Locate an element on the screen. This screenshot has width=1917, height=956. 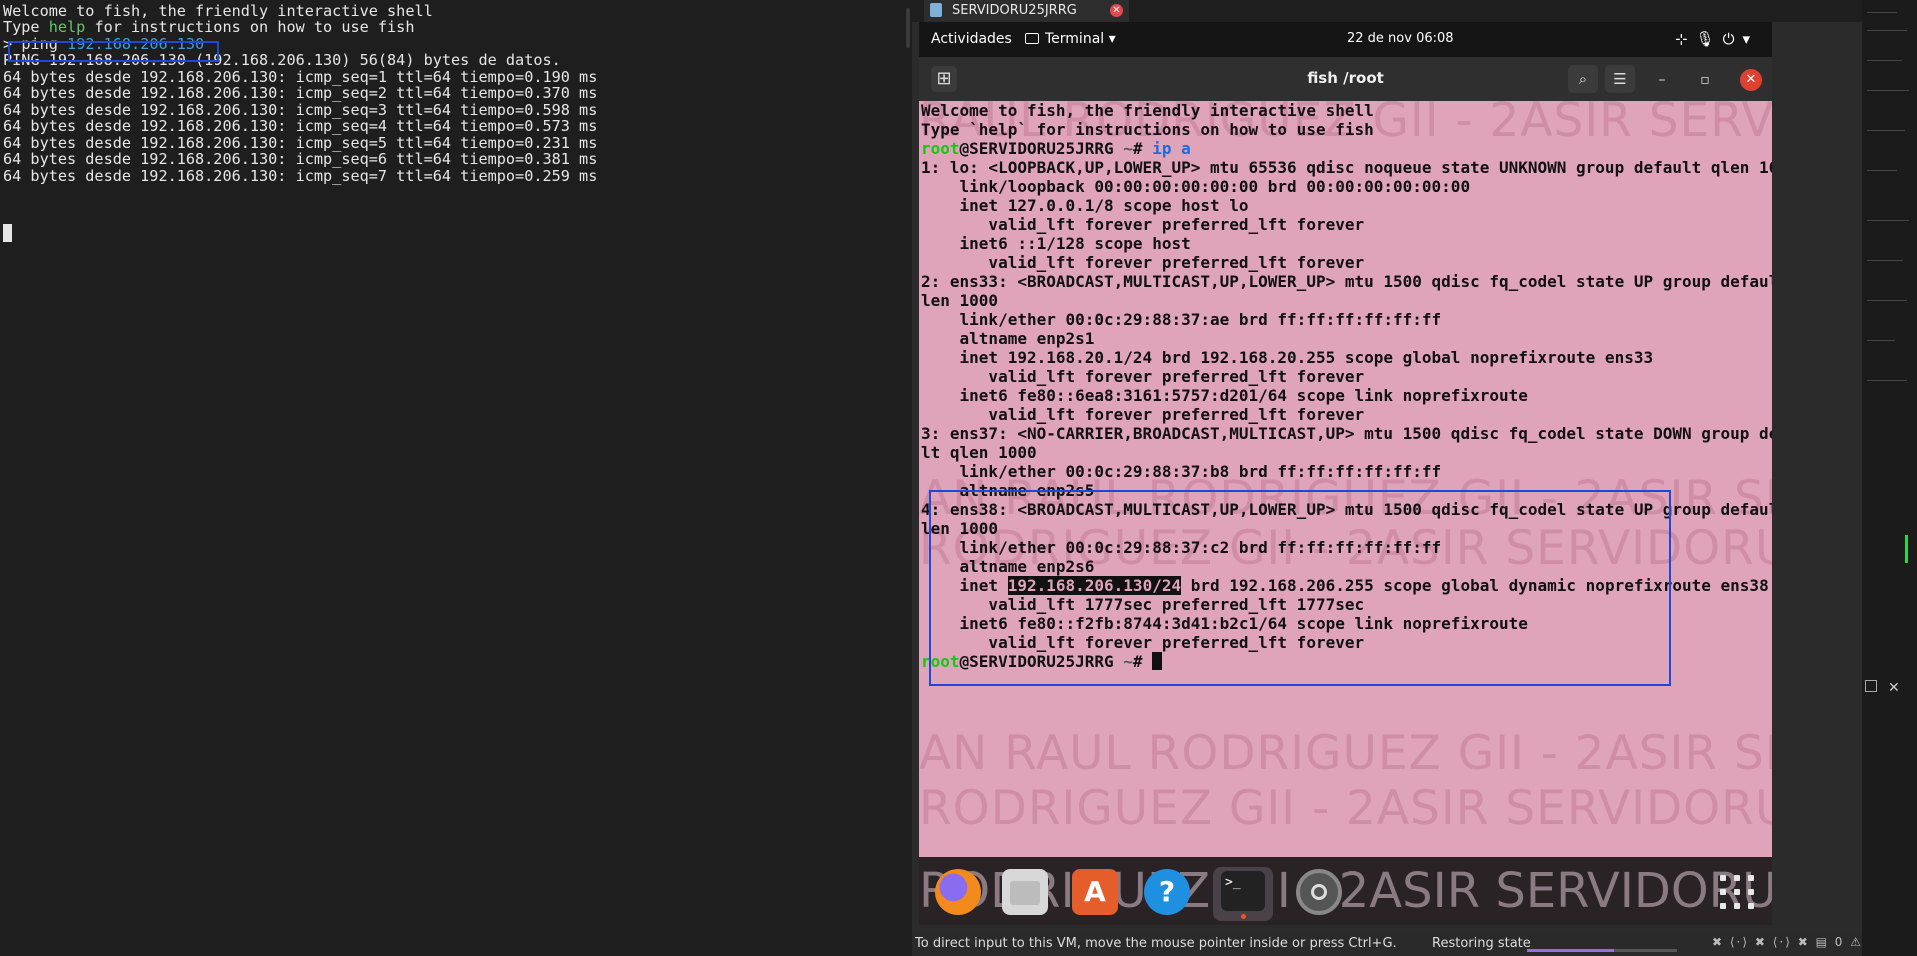
help-icon: ? is located at coordinates (1167, 892).